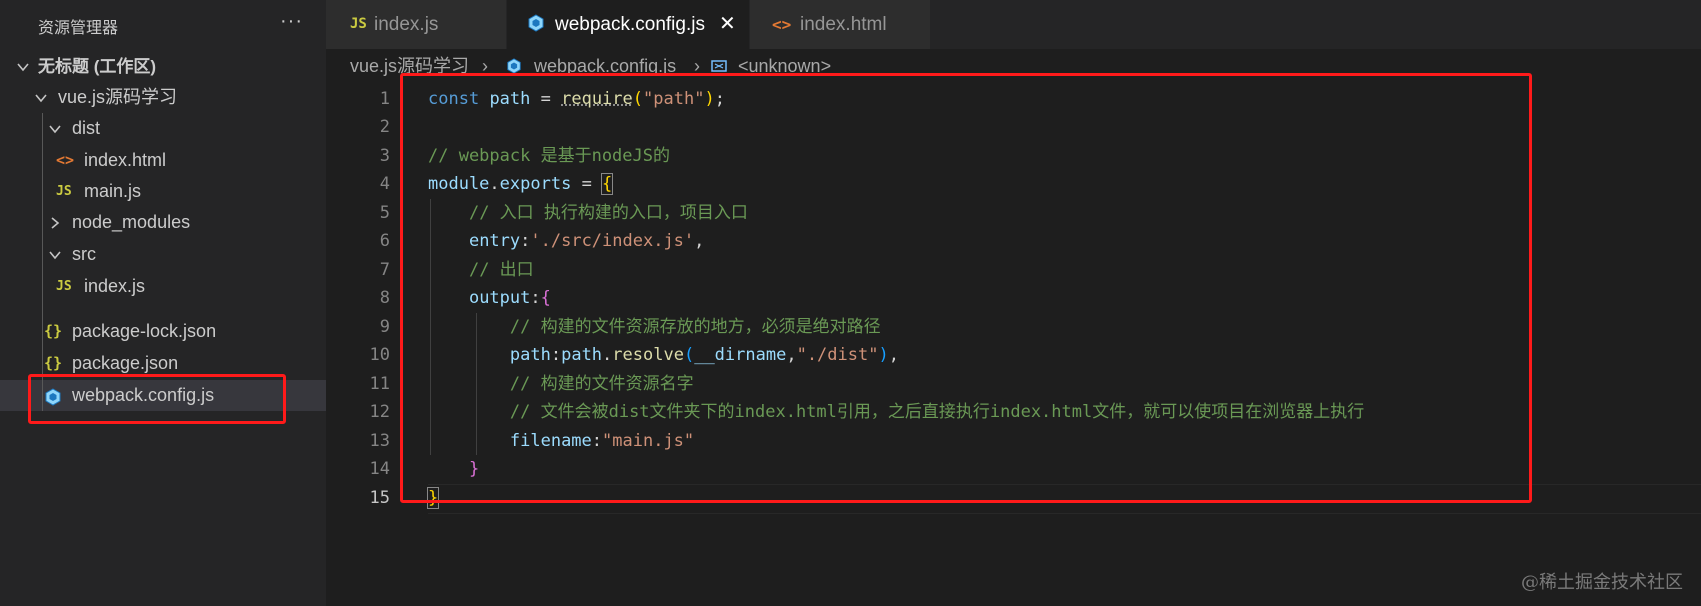 The width and height of the screenshot is (1701, 606). Describe the element at coordinates (384, 127) in the screenshot. I see `line-number: 2` at that location.